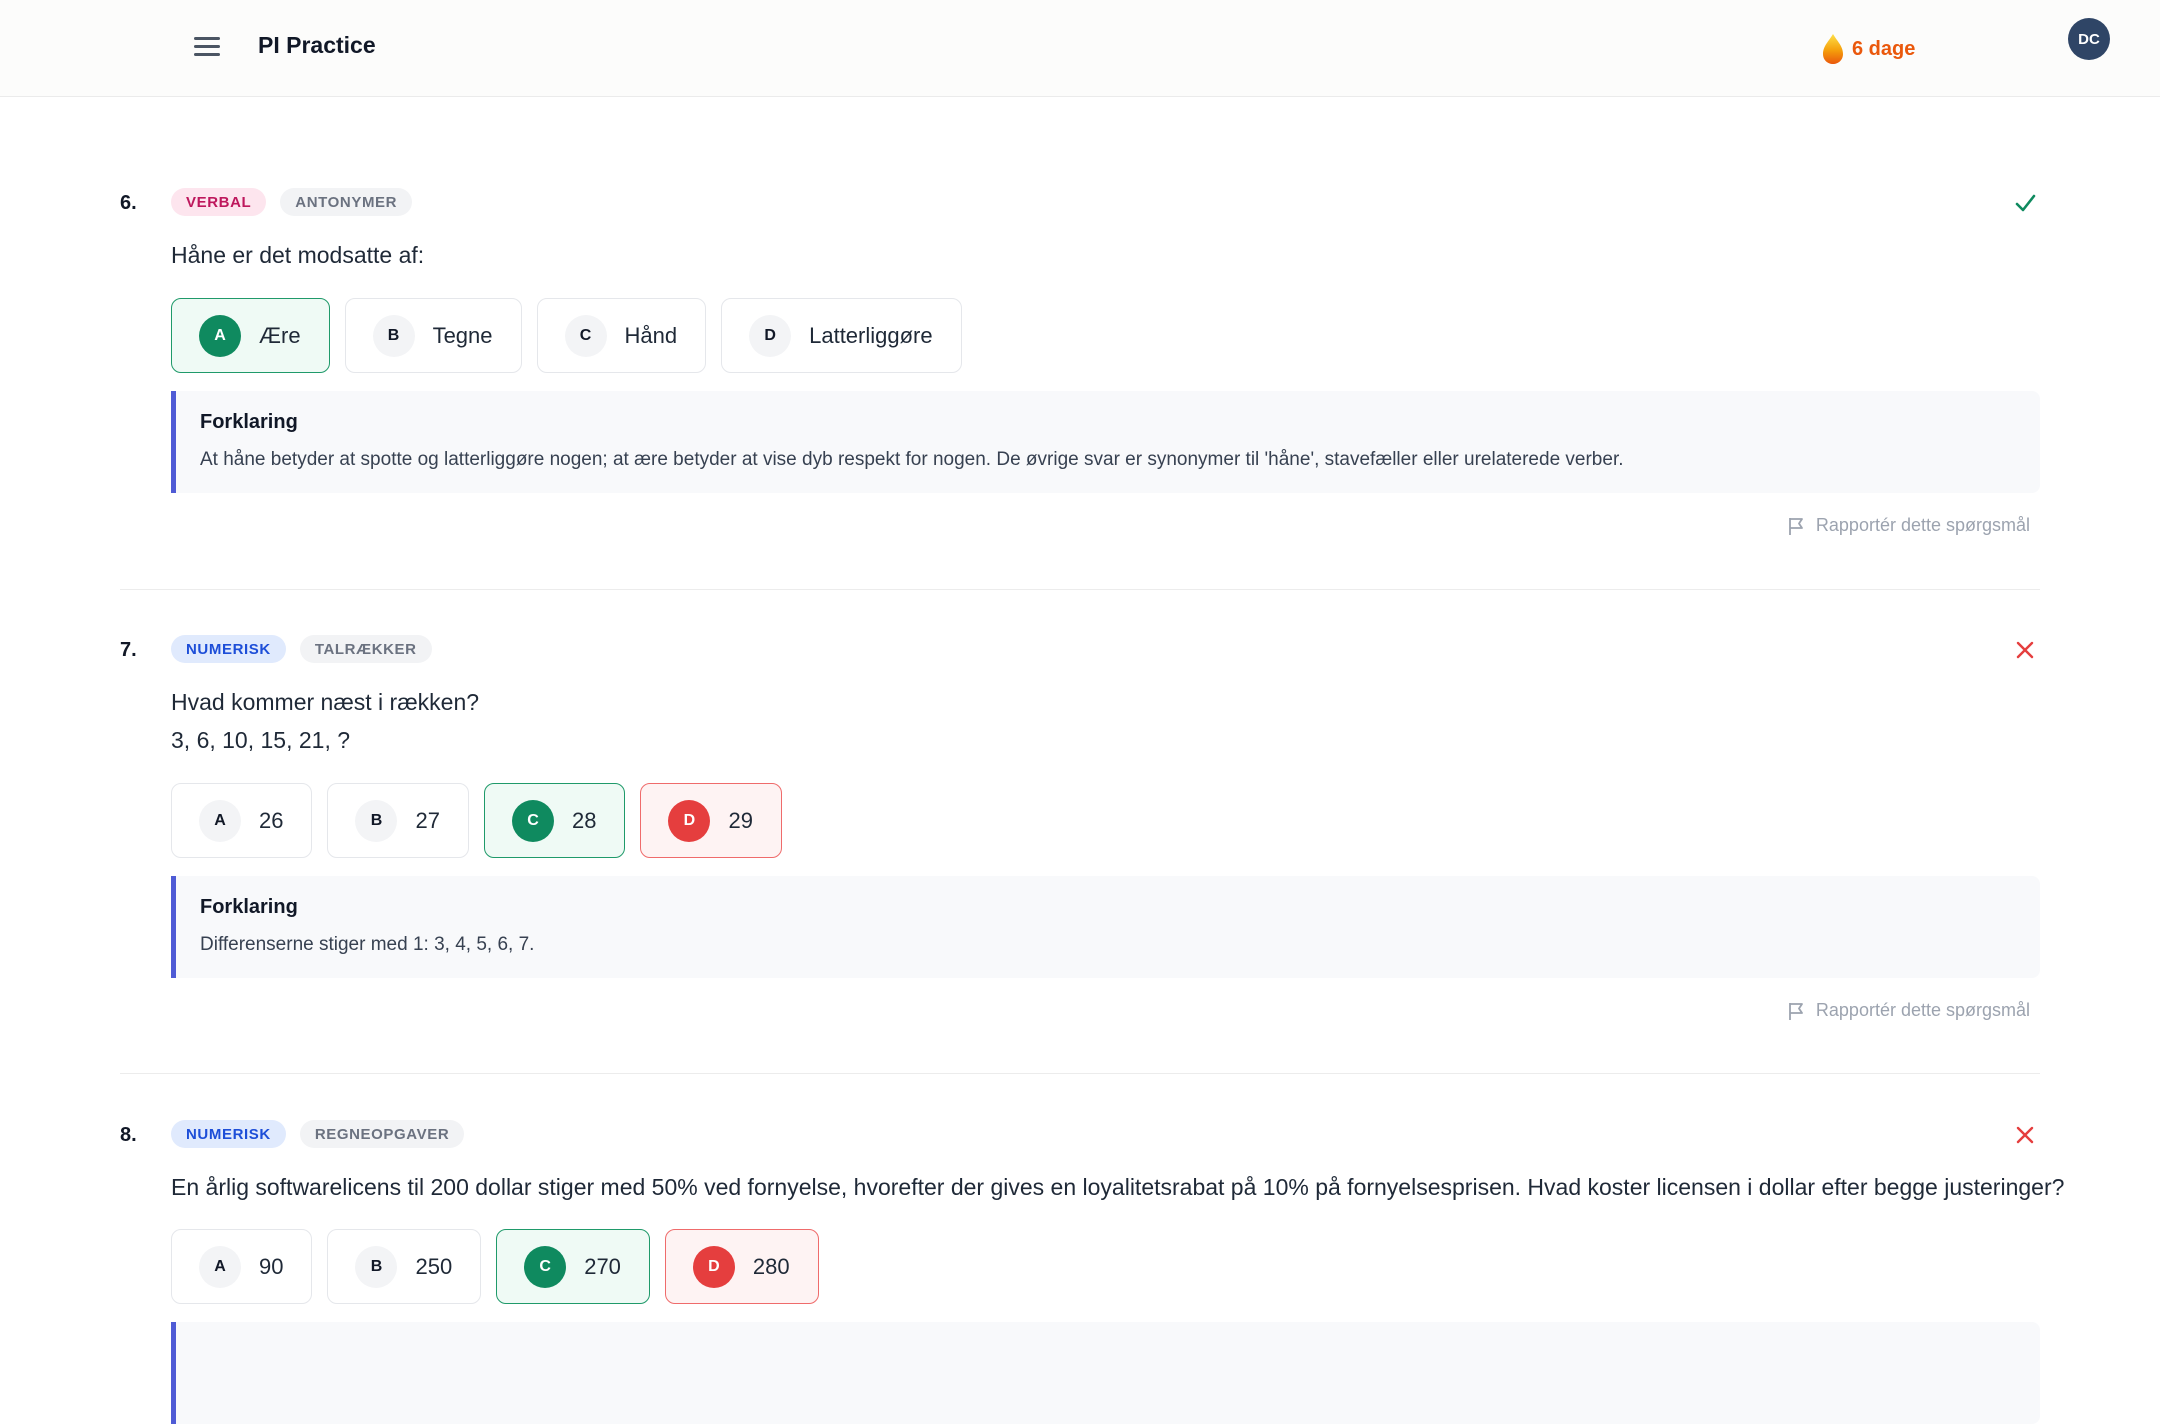 The width and height of the screenshot is (2160, 1424). Describe the element at coordinates (1080, 48) in the screenshot. I see `top-bar: PI Practice 6 dage DC` at that location.